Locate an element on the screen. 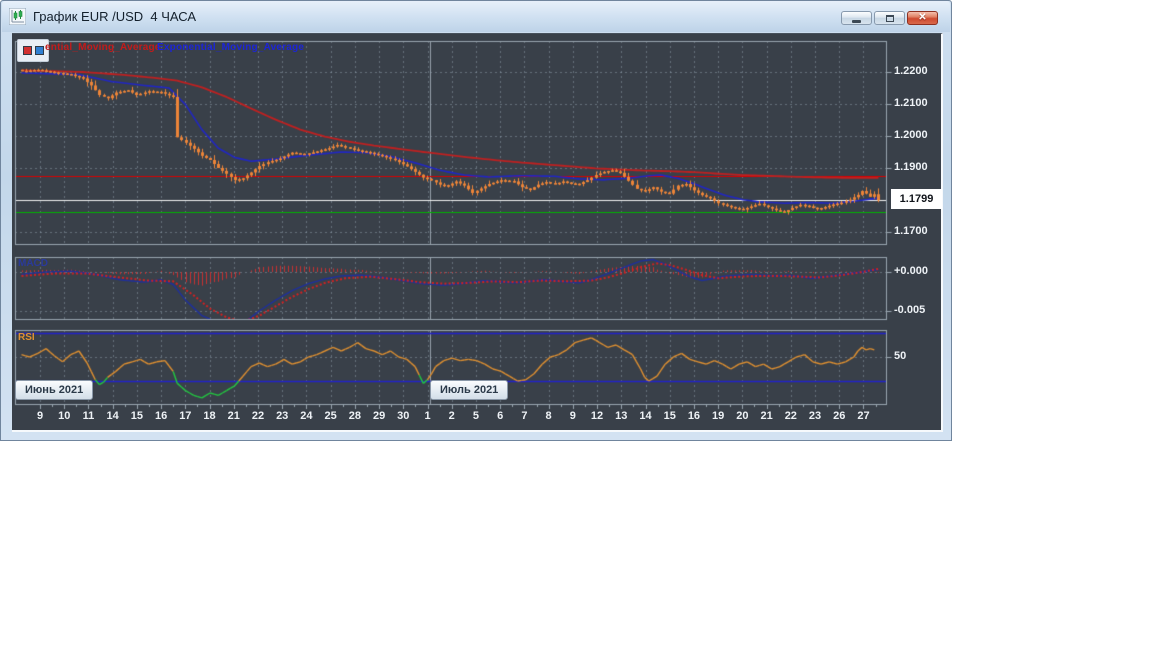  rsi-tick-label: 50 is located at coordinates (900, 356).